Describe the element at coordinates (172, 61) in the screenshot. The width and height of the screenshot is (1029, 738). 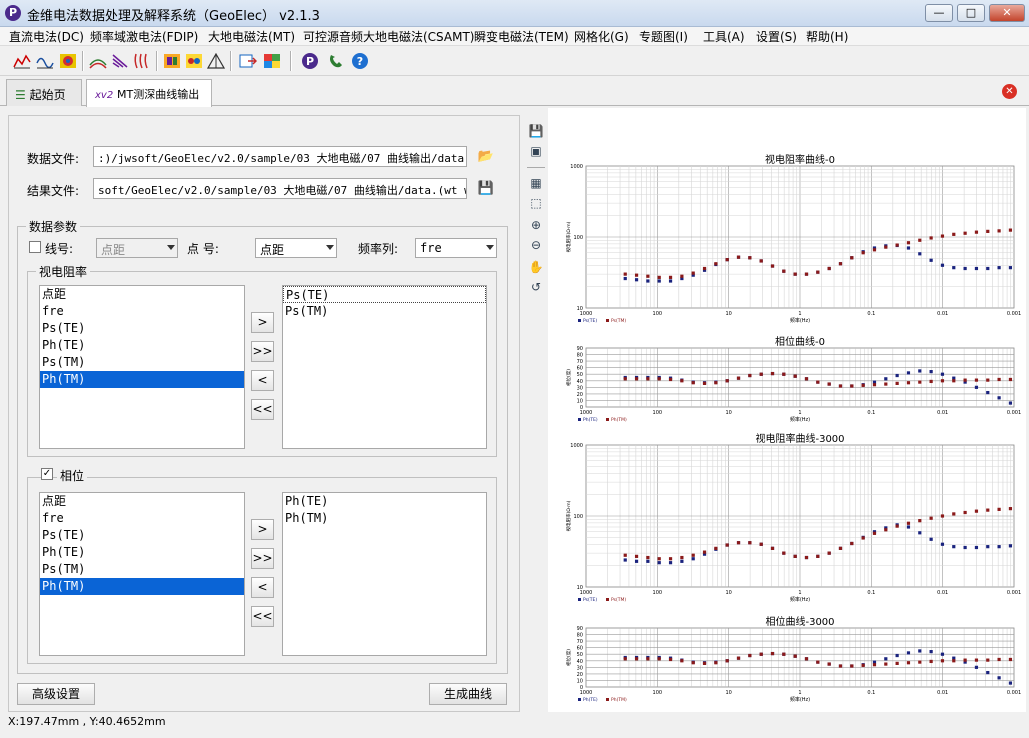
I see `color-map-icon` at that location.